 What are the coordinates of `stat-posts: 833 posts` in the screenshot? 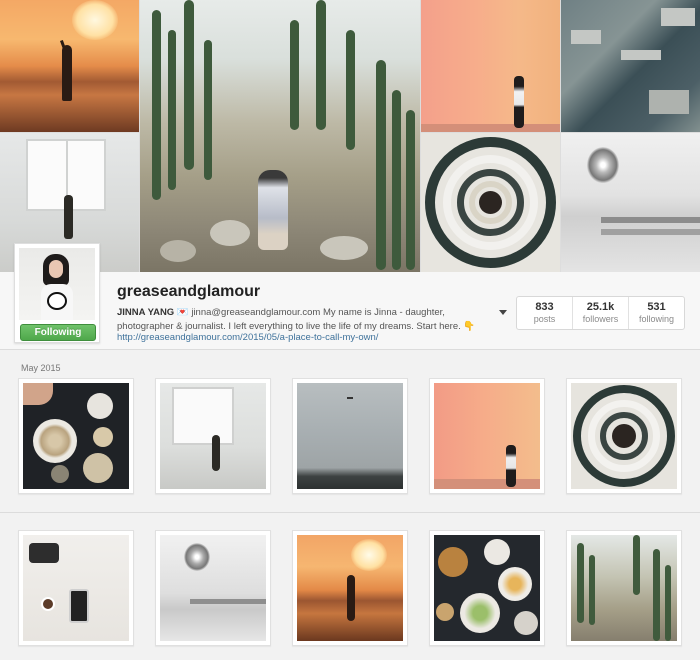 It's located at (545, 313).